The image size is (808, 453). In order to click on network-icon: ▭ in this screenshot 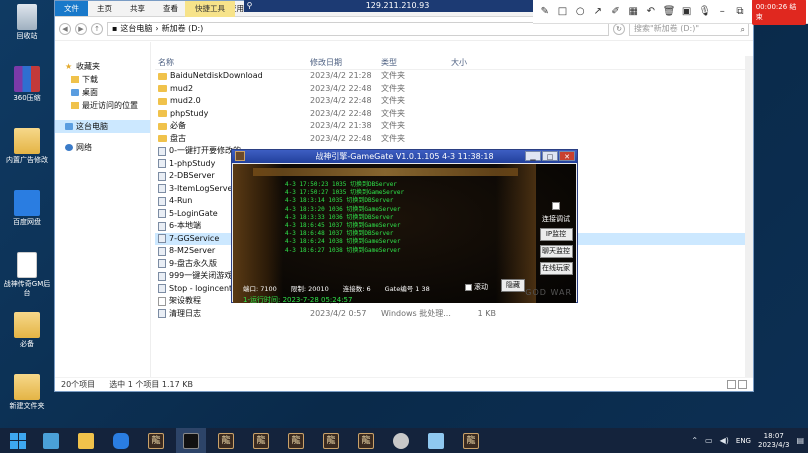, I will do `click(709, 440)`.